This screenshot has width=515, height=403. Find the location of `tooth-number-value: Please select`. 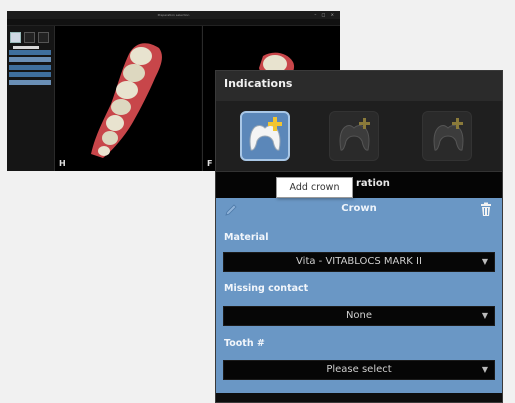

tooth-number-value: Please select is located at coordinates (359, 369).